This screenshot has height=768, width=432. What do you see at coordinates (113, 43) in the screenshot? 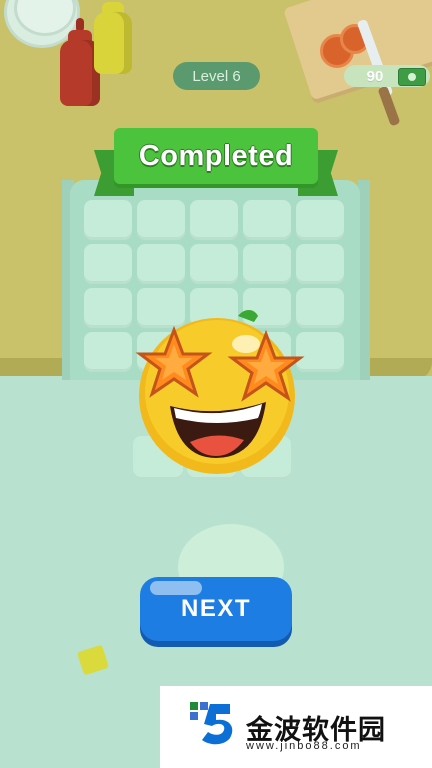
I see `mustard-bottle` at bounding box center [113, 43].